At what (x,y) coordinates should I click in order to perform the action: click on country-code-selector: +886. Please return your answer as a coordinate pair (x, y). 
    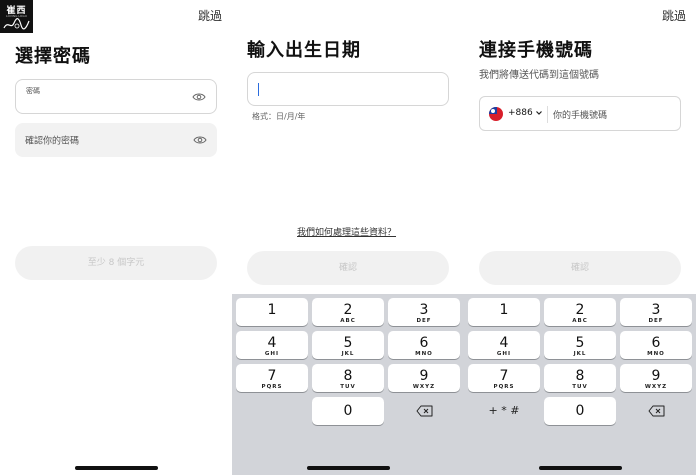
    Looking at the image, I should click on (520, 113).